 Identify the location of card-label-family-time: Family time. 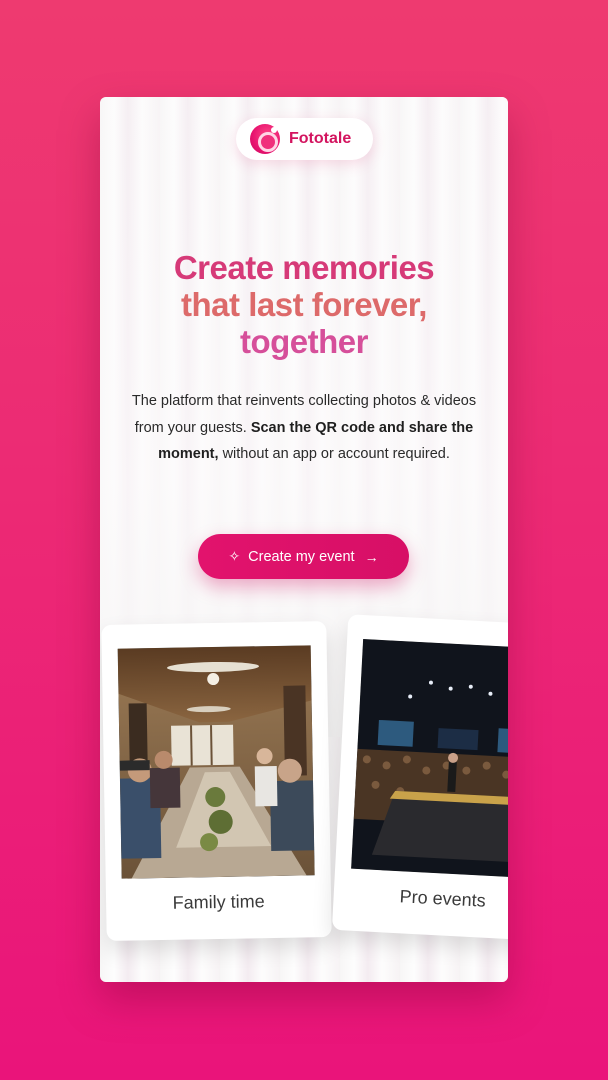
(218, 902).